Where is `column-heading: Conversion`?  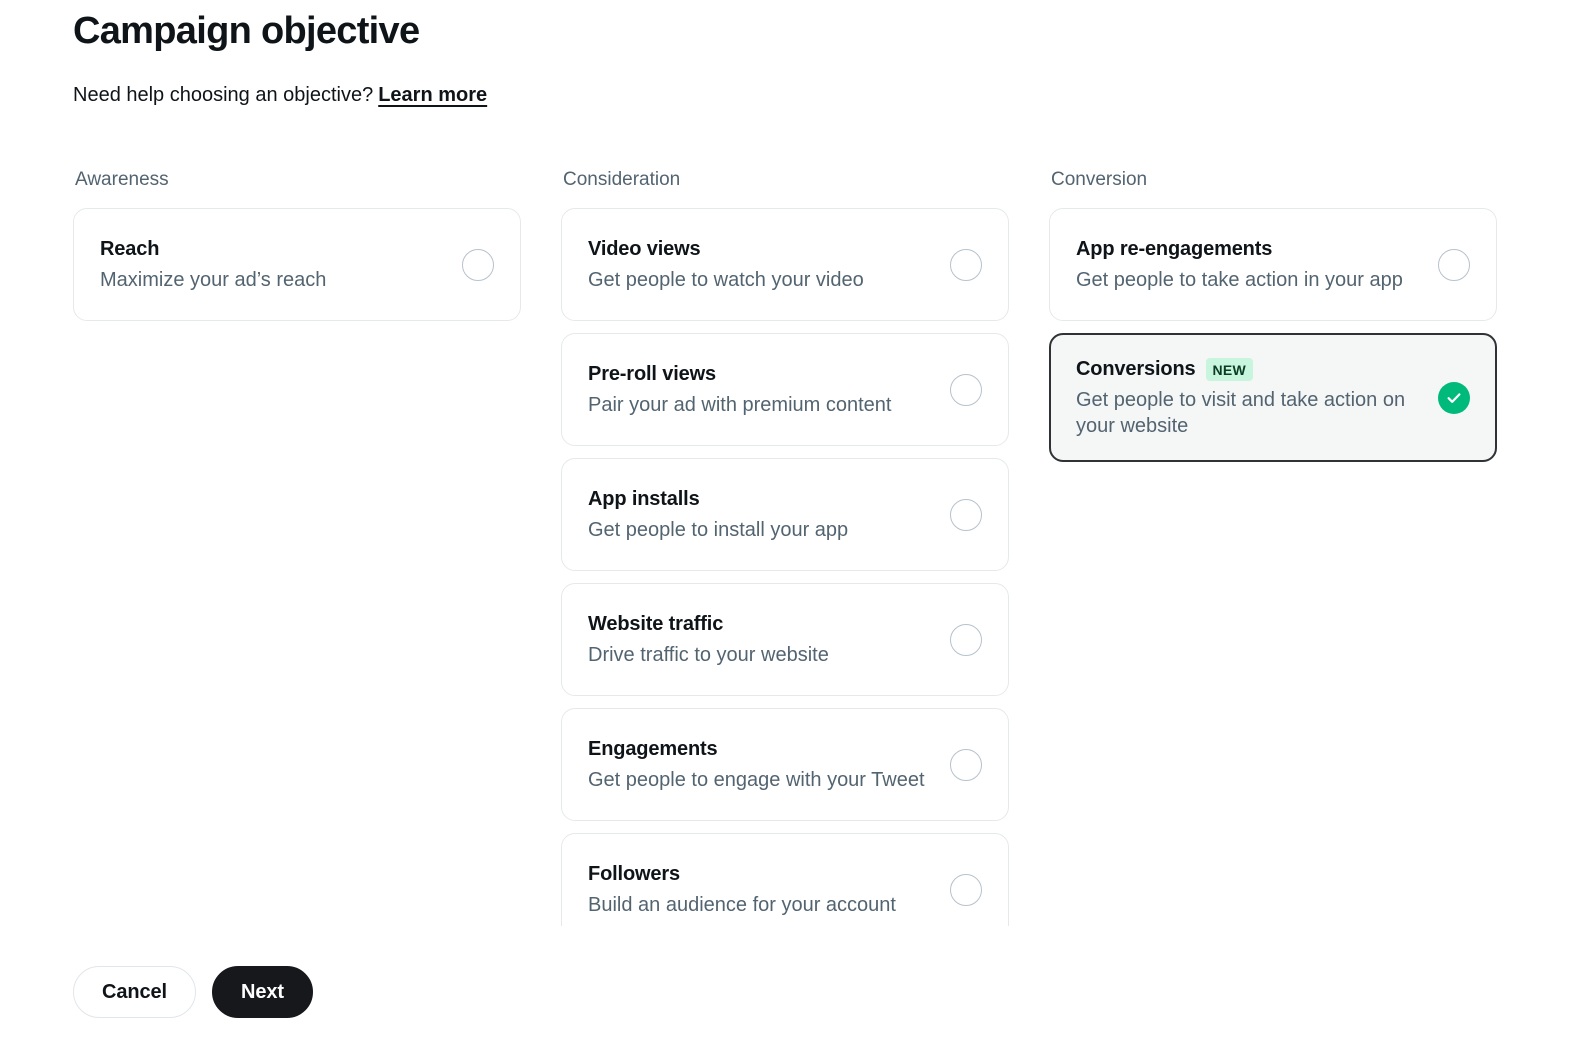
column-heading: Conversion is located at coordinates (1099, 179).